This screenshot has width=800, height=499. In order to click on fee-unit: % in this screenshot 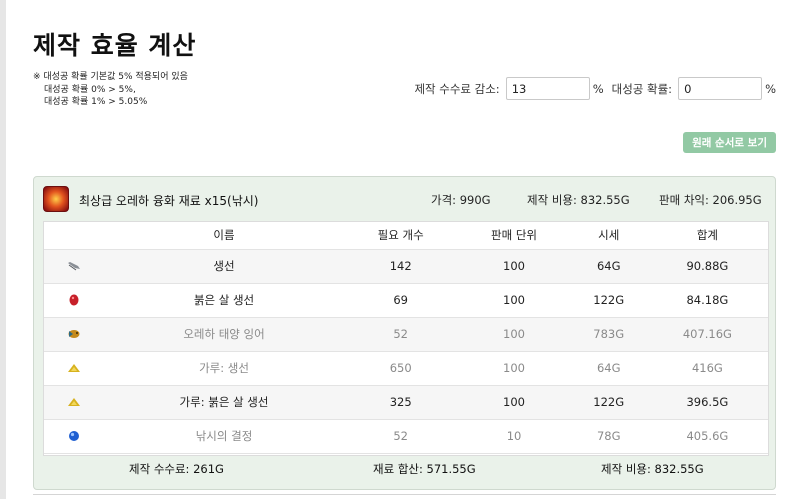, I will do `click(598, 88)`.